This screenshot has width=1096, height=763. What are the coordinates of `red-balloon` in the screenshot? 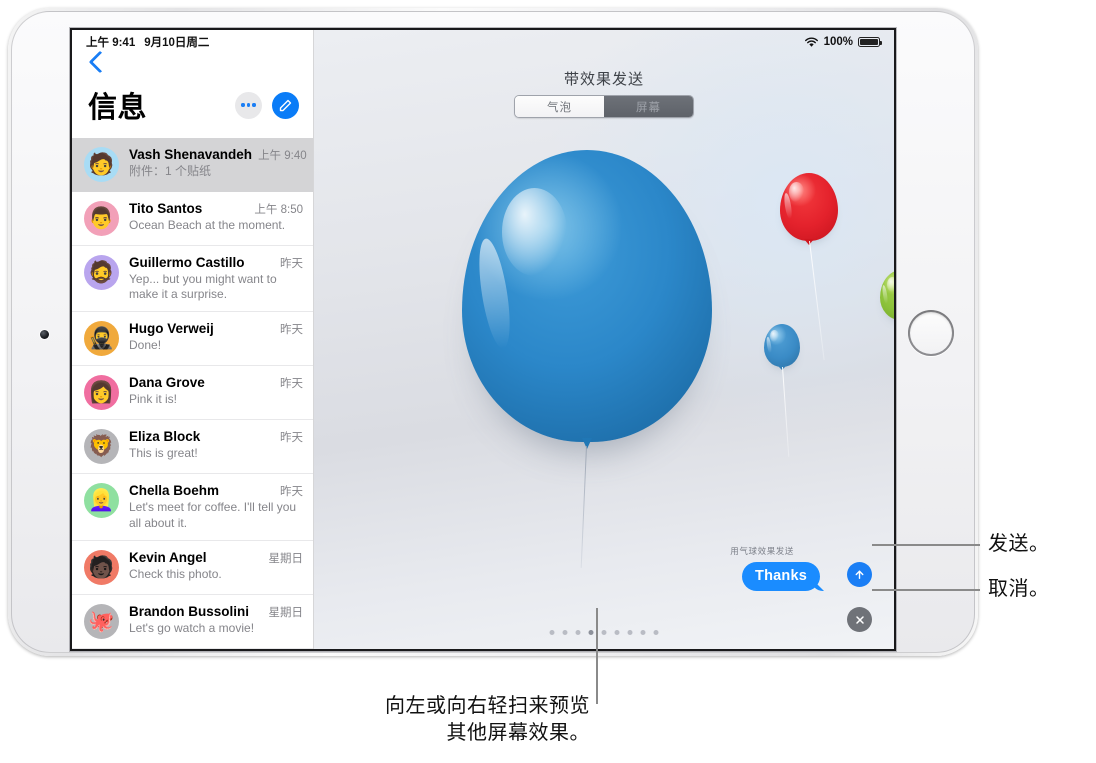 It's located at (809, 267).